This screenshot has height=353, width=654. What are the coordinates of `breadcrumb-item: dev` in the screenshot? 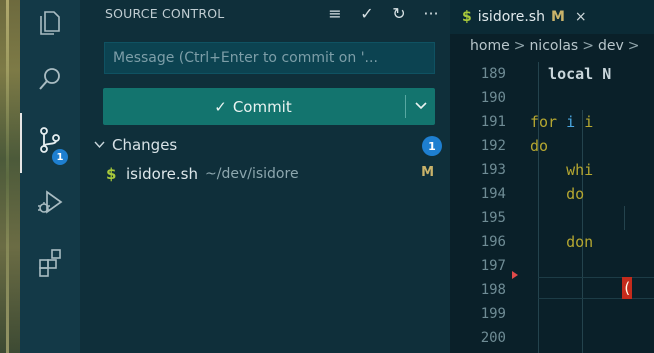 It's located at (611, 46).